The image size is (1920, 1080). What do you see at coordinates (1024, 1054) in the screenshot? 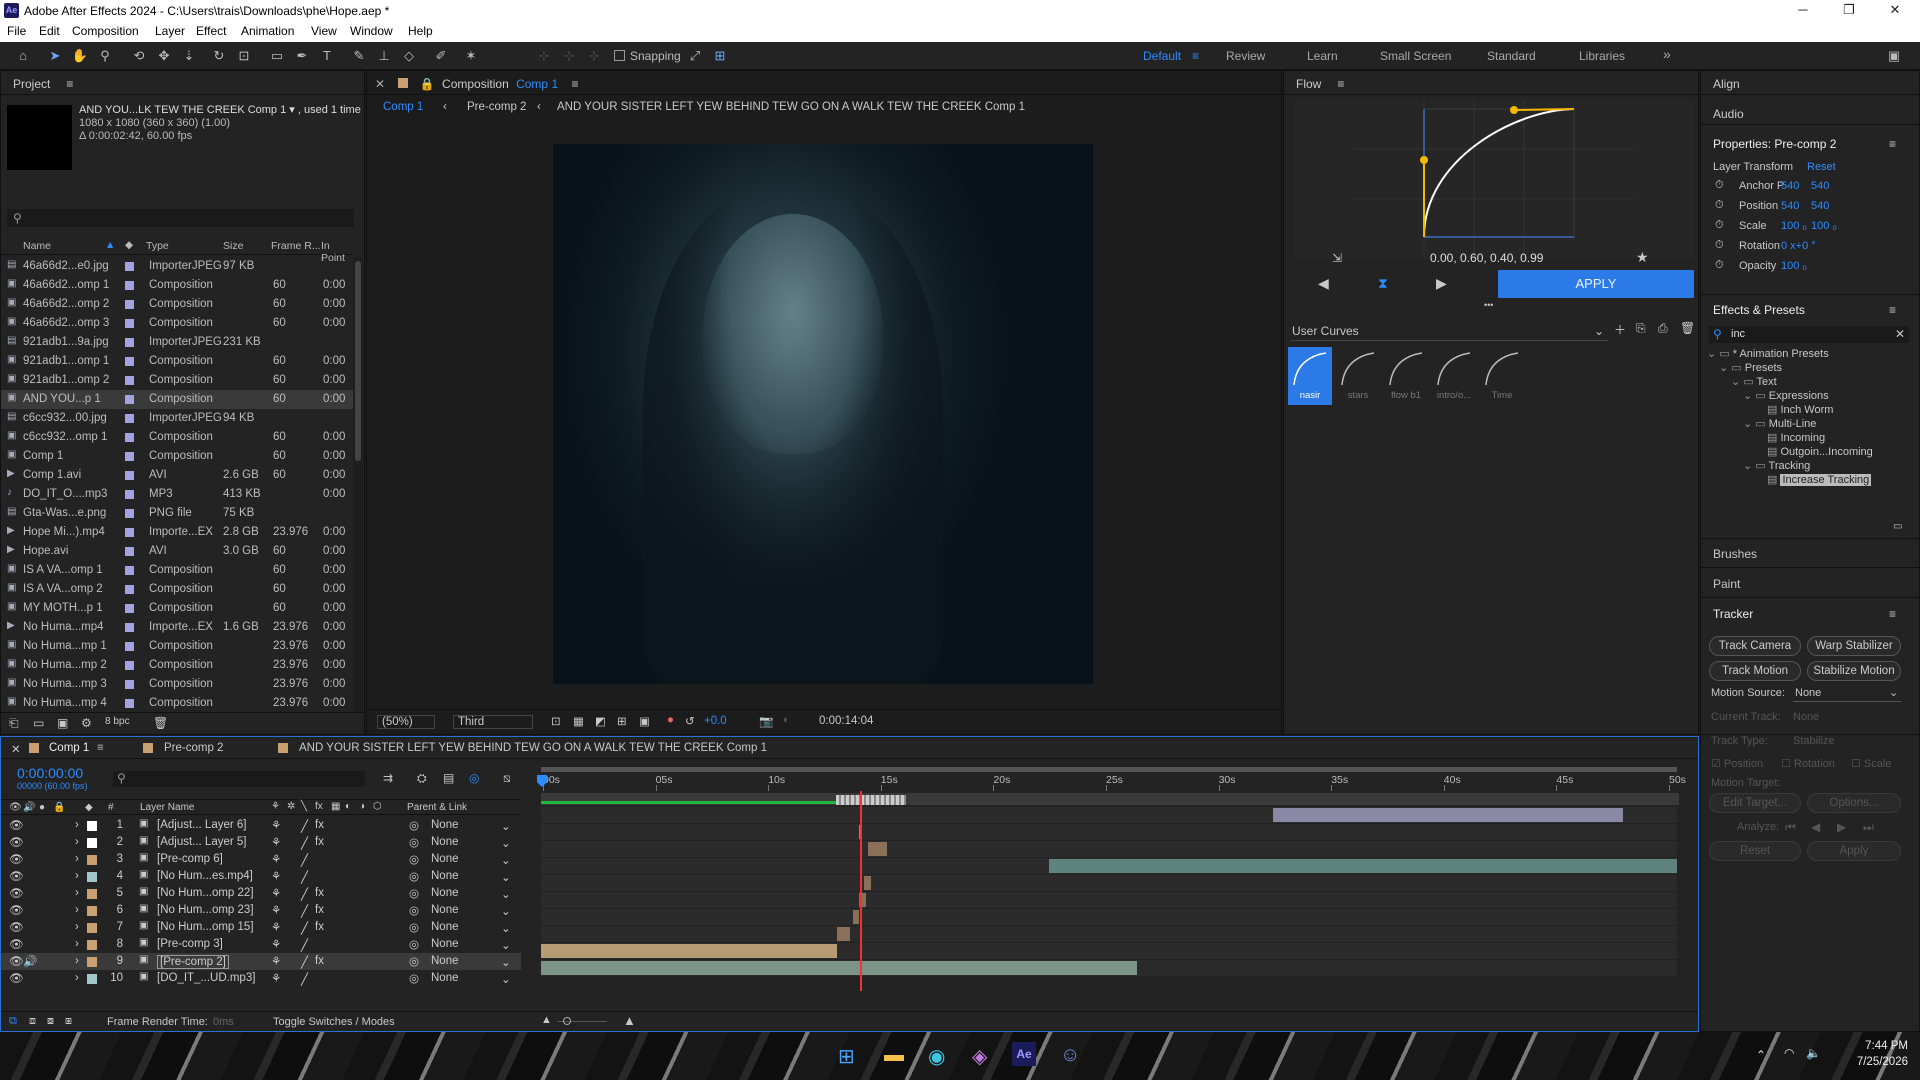
I see `after-effects-taskbar-icon: Ae` at bounding box center [1024, 1054].